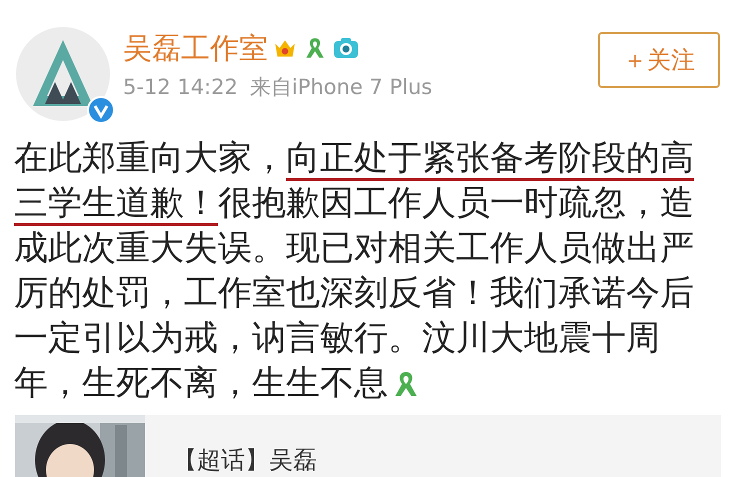  Describe the element at coordinates (368, 446) in the screenshot. I see `topic-card: 【超话】吴磊` at that location.